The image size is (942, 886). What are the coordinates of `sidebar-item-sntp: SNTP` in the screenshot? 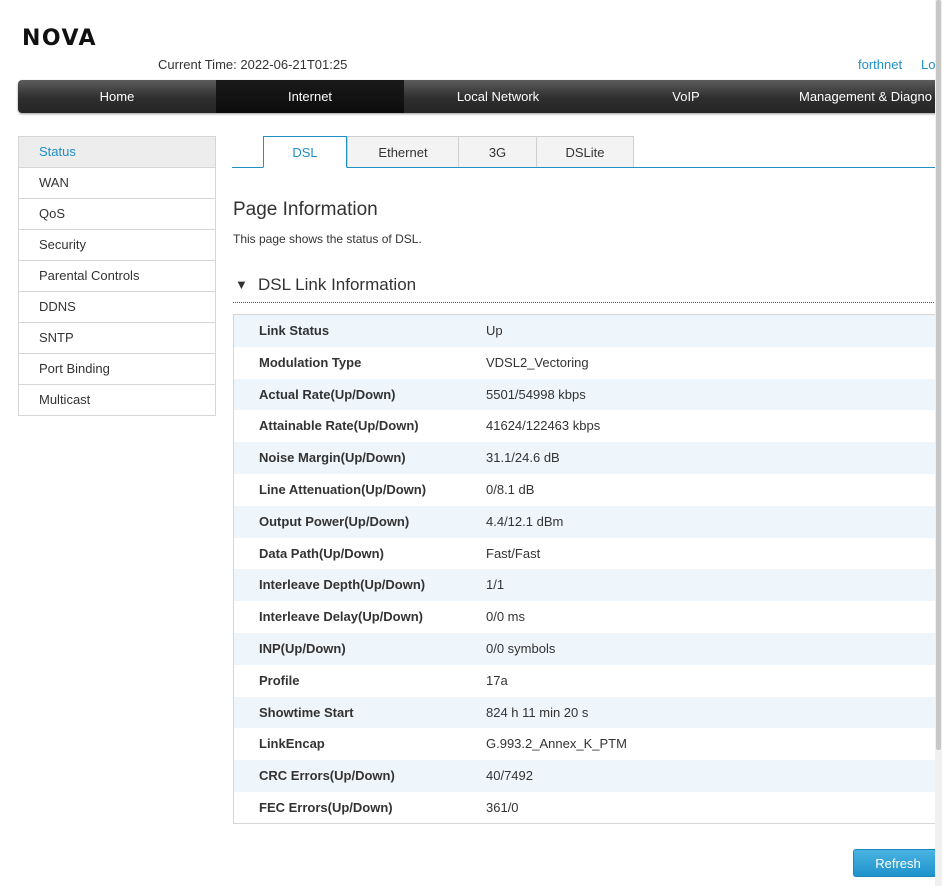 It's located at (117, 338).